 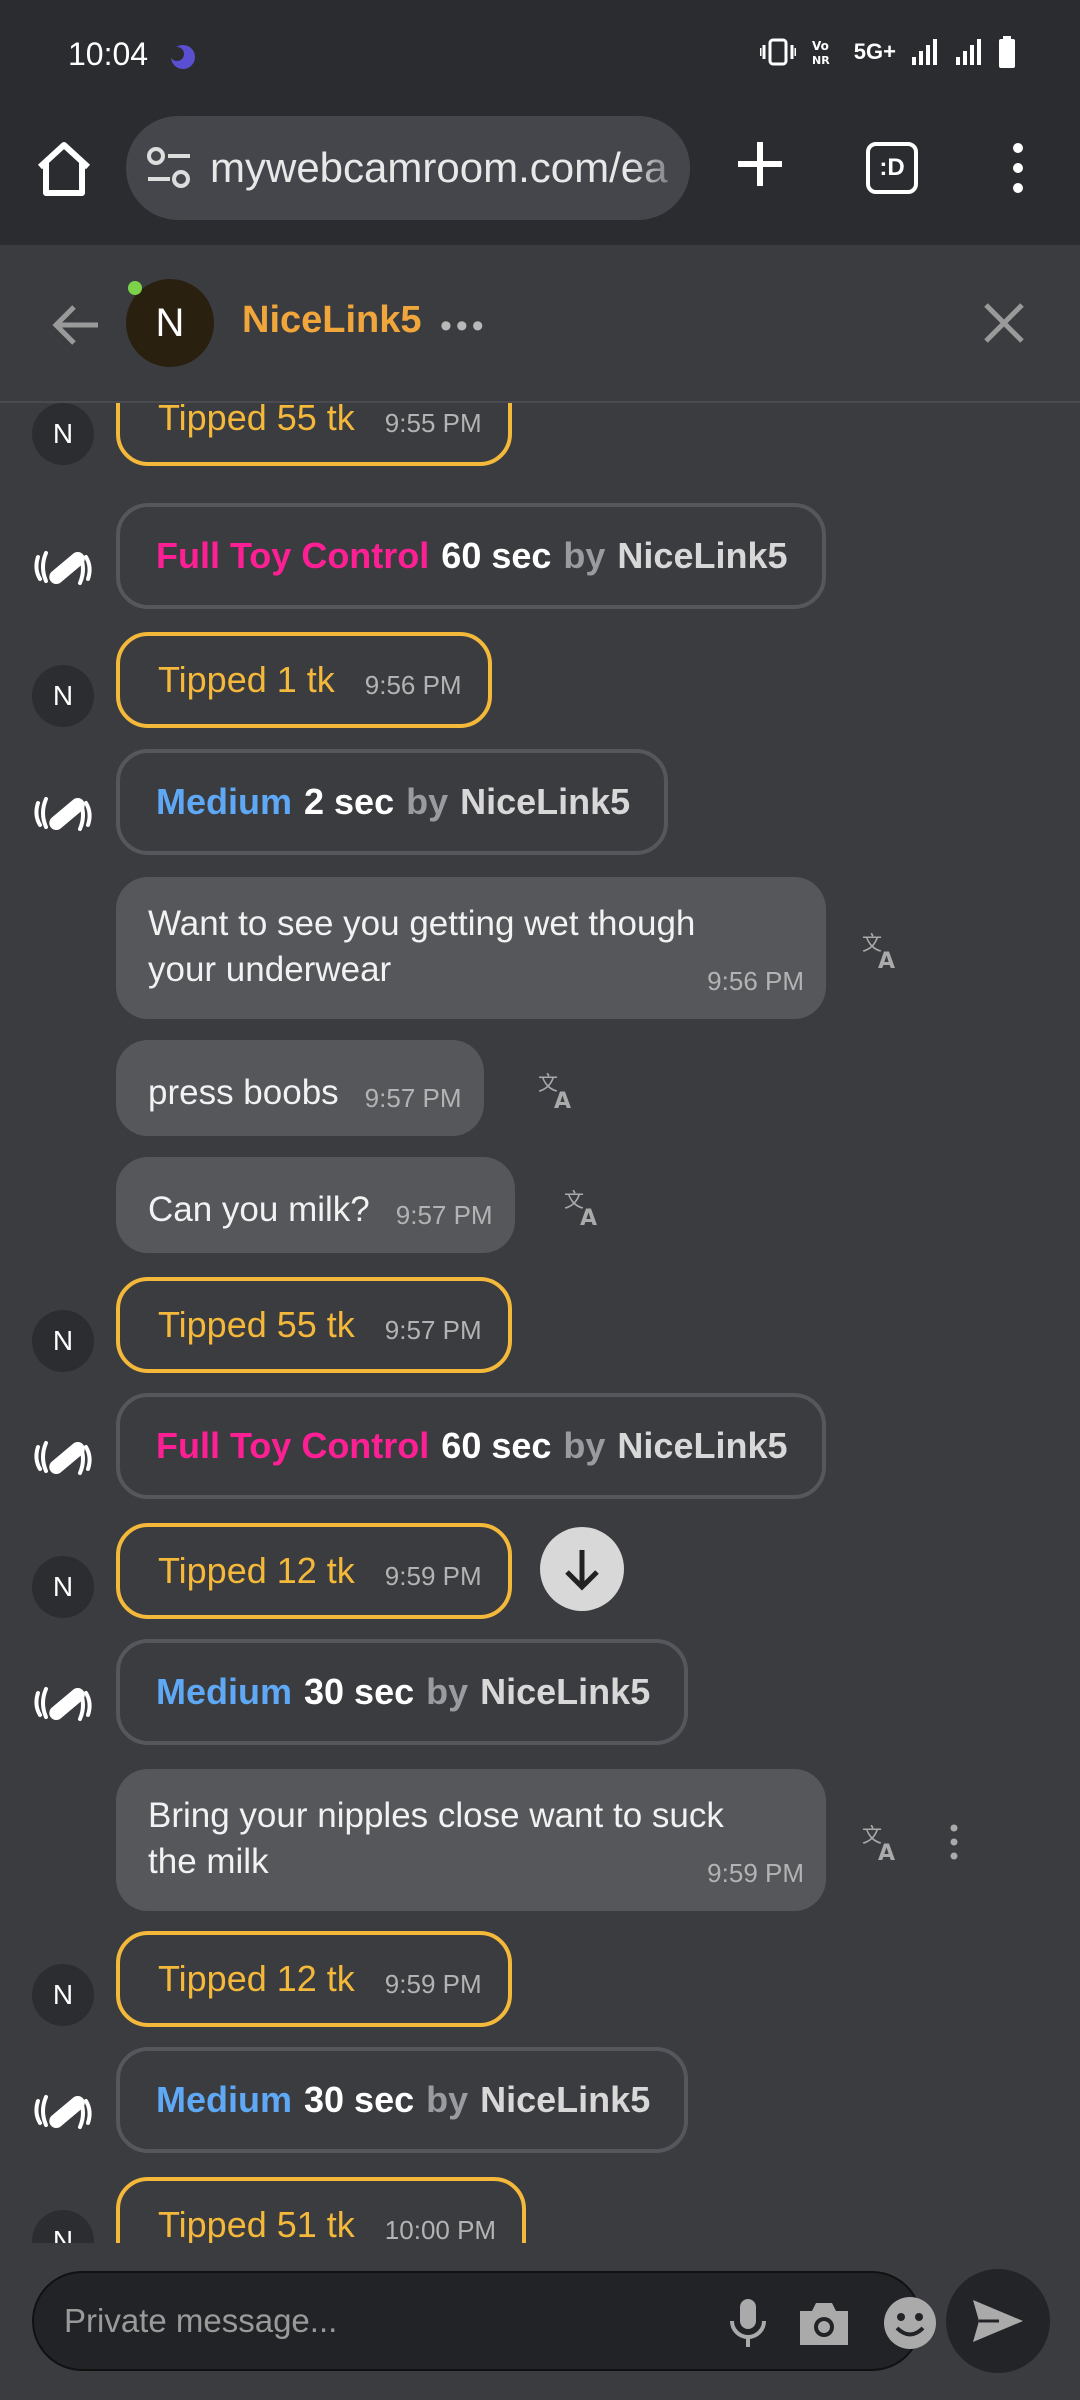 I want to click on tab-switcher-button: :D, so click(x=892, y=168).